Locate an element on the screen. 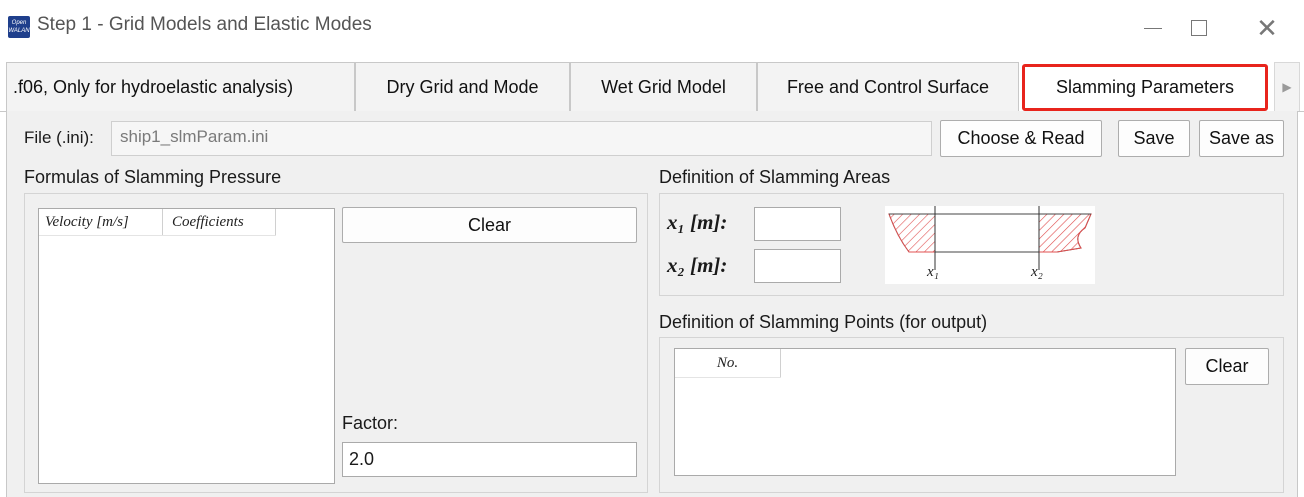 The image size is (1304, 497). minimize-icon is located at coordinates (1153, 28).